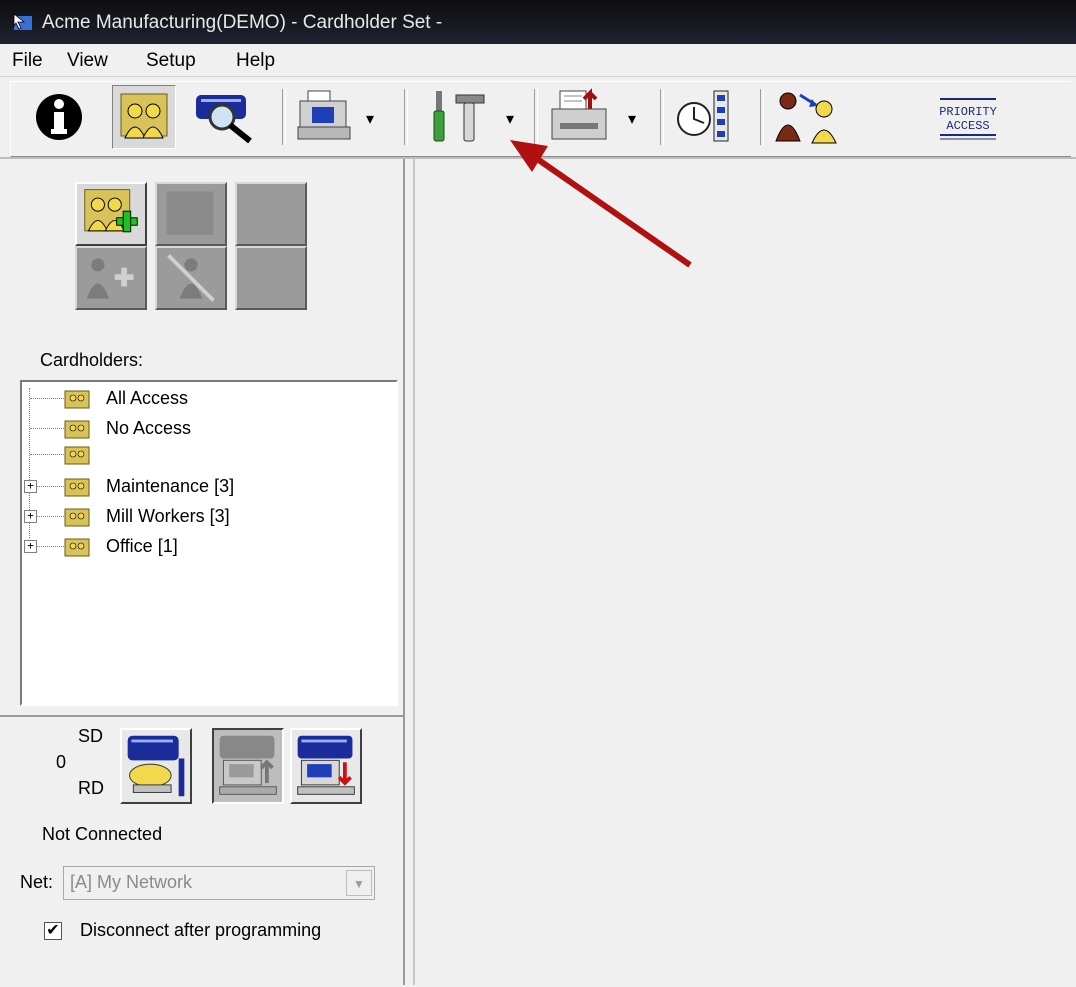 This screenshot has height=987, width=1076. Describe the element at coordinates (61, 762) in the screenshot. I see `sd-count: 0` at that location.